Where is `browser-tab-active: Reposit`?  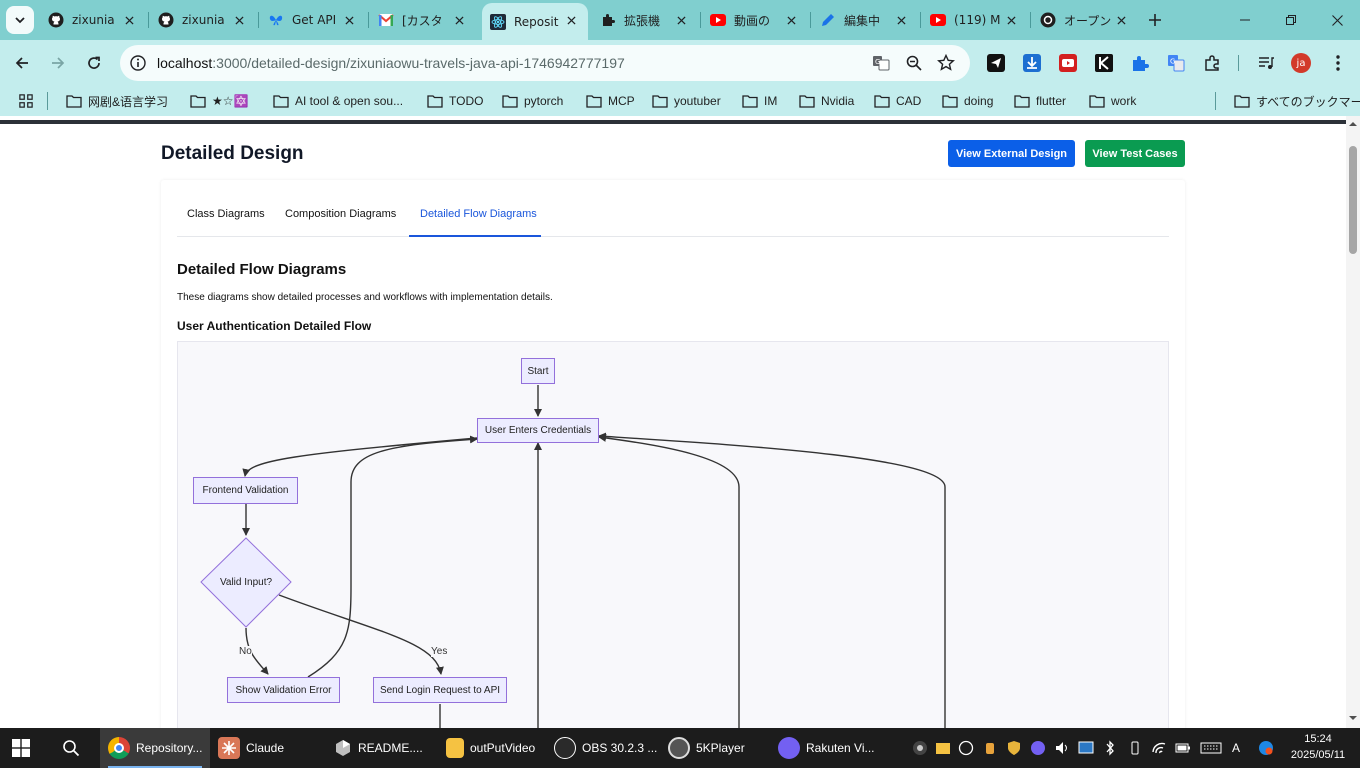 browser-tab-active: Reposit is located at coordinates (535, 21).